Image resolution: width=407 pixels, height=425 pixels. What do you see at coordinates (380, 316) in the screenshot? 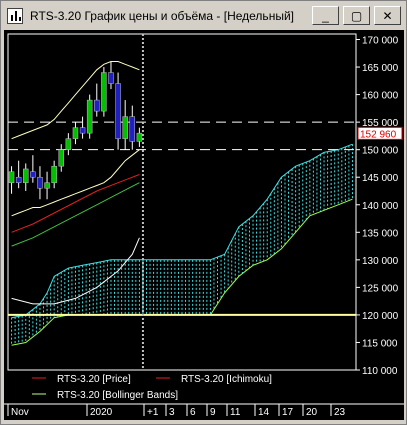
I see `price-tick-label: 120 000` at bounding box center [380, 316].